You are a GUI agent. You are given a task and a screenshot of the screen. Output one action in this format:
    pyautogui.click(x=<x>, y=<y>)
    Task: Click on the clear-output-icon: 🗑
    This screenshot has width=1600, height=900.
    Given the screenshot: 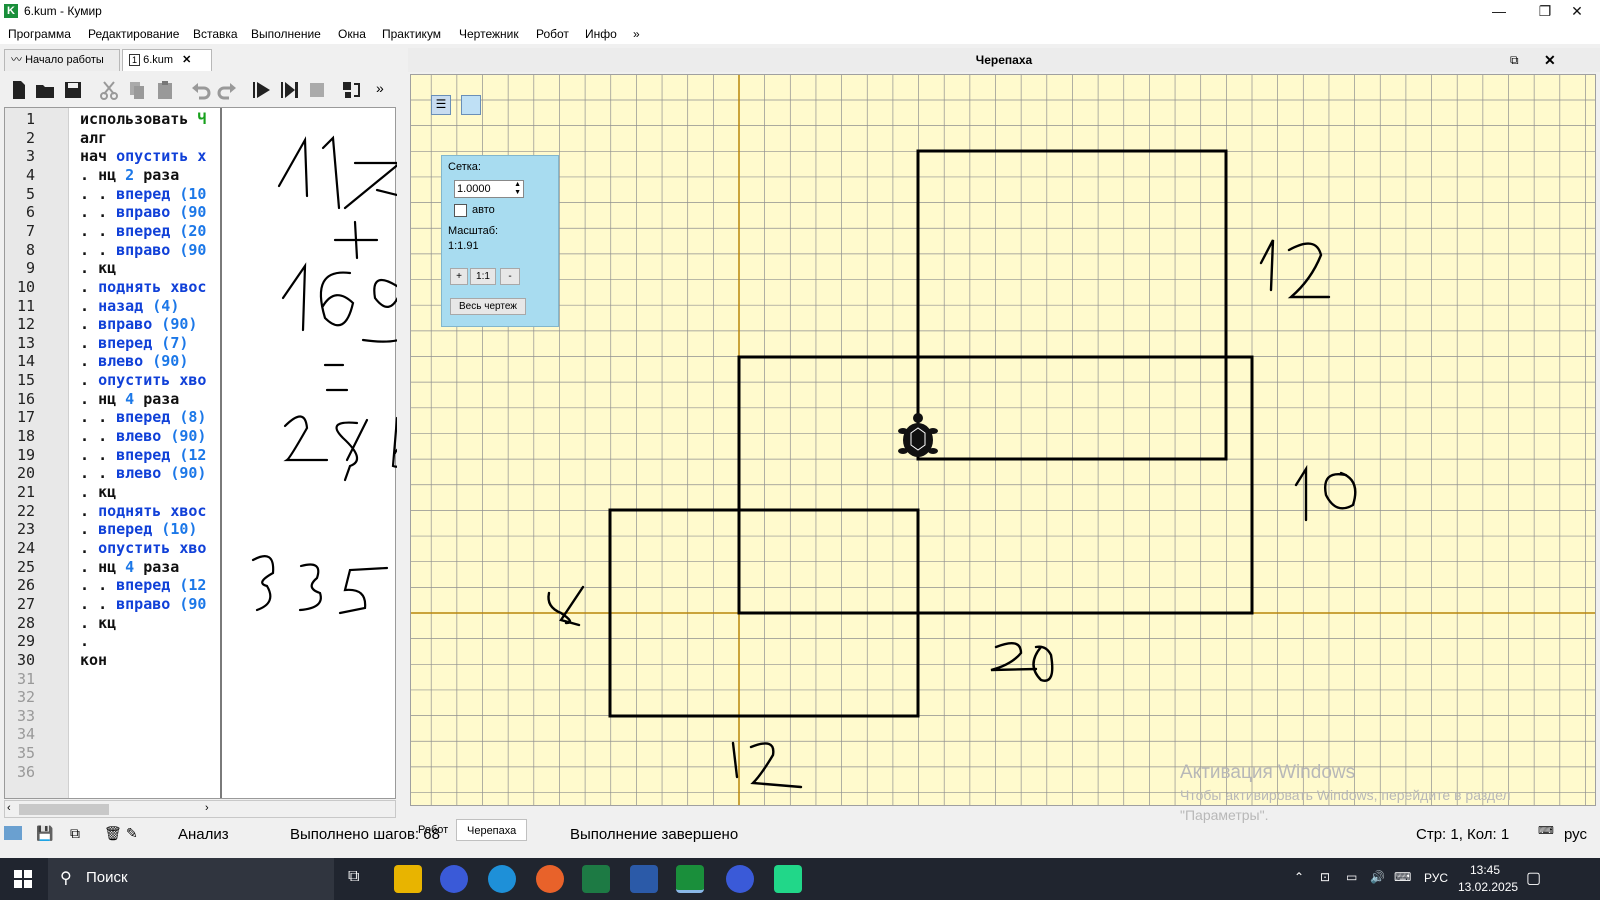 What is the action you would take?
    pyautogui.click(x=113, y=833)
    